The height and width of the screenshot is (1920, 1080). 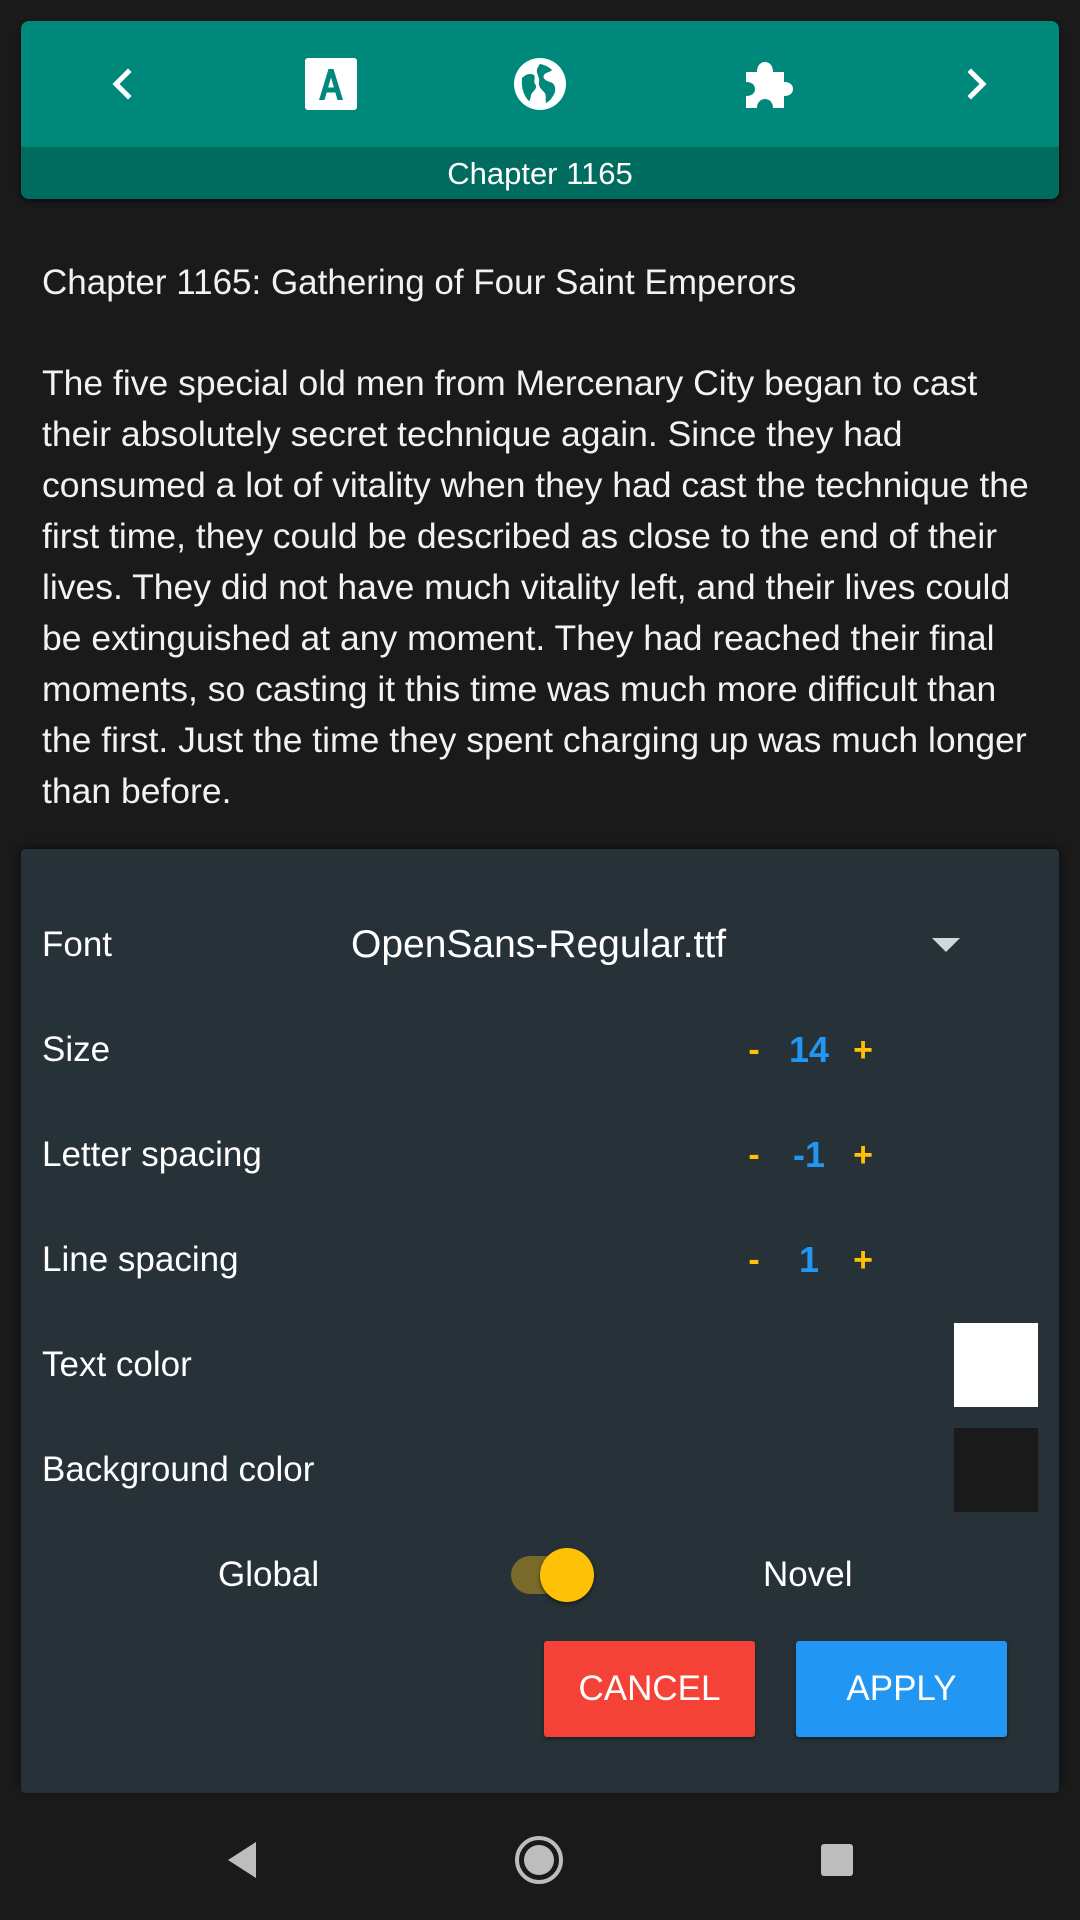 I want to click on toolbar-actions, so click(x=540, y=84).